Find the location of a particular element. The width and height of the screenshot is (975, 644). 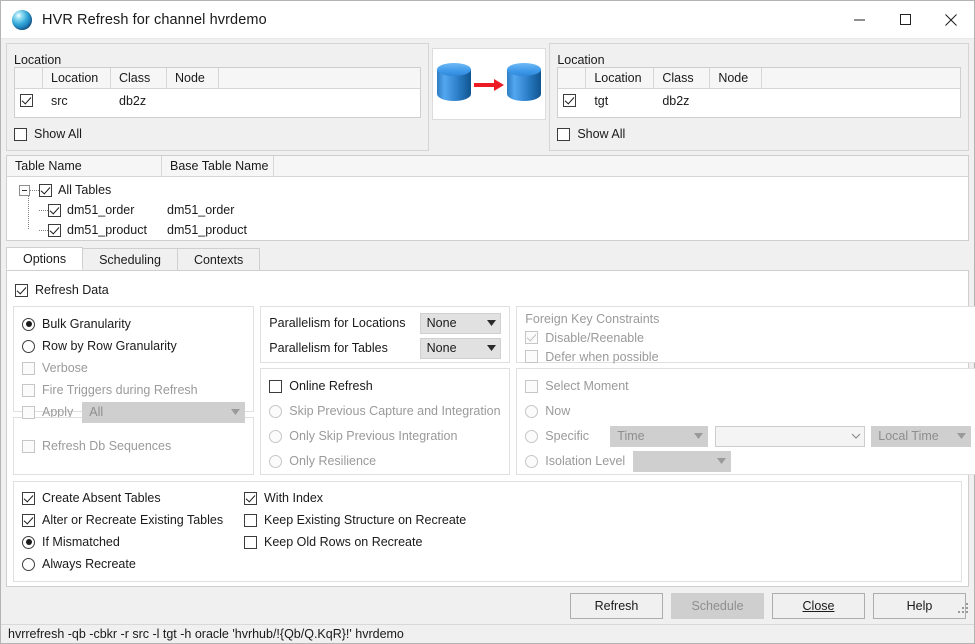

isolation-level-label: Isolation Level is located at coordinates (585, 461).